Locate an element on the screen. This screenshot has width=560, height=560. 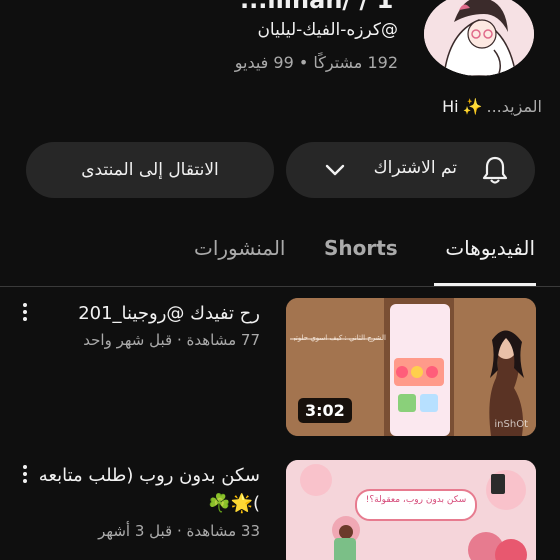
thumbnail-watermark: inShOt is located at coordinates (511, 424).